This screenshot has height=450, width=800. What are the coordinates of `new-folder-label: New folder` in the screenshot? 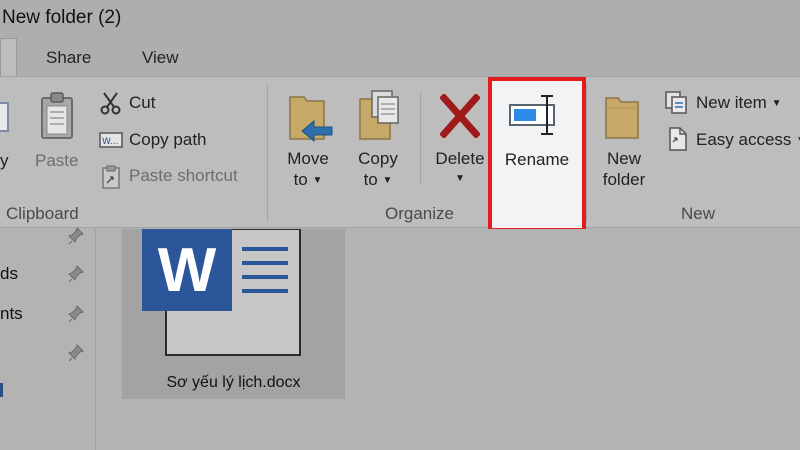 It's located at (624, 169).